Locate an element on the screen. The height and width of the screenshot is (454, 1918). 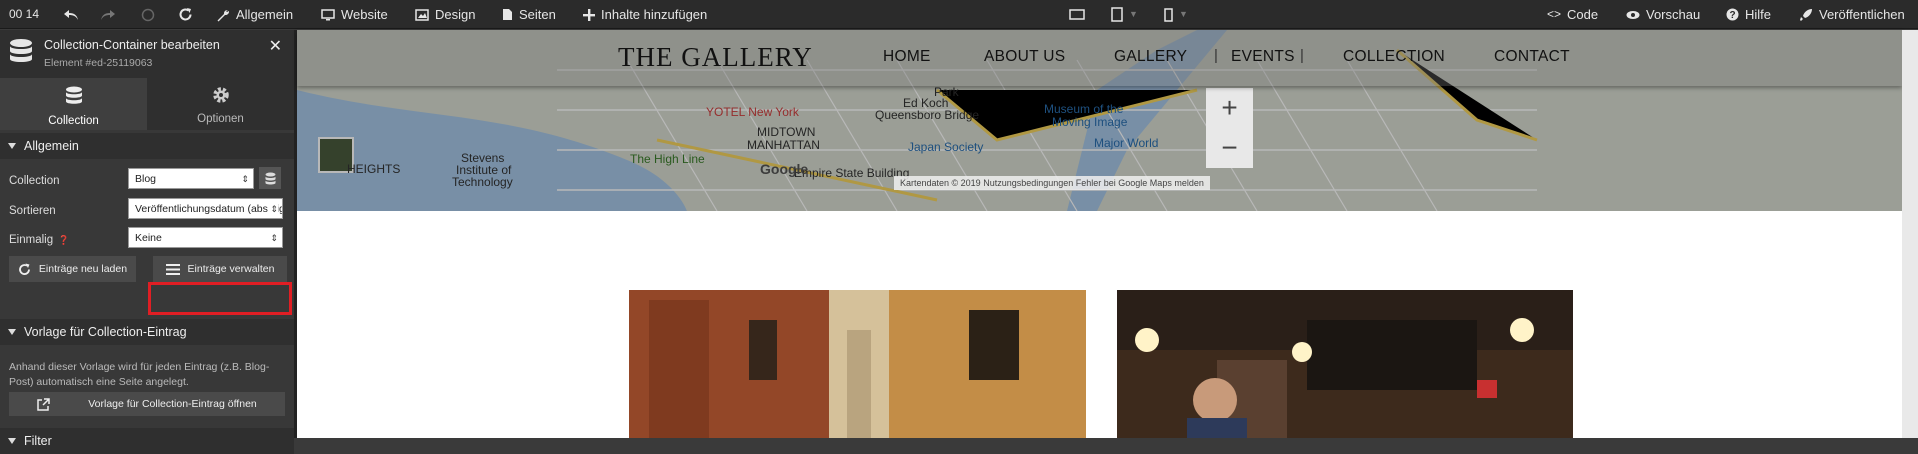
collection-select: Blog ⇕ is located at coordinates (191, 178).